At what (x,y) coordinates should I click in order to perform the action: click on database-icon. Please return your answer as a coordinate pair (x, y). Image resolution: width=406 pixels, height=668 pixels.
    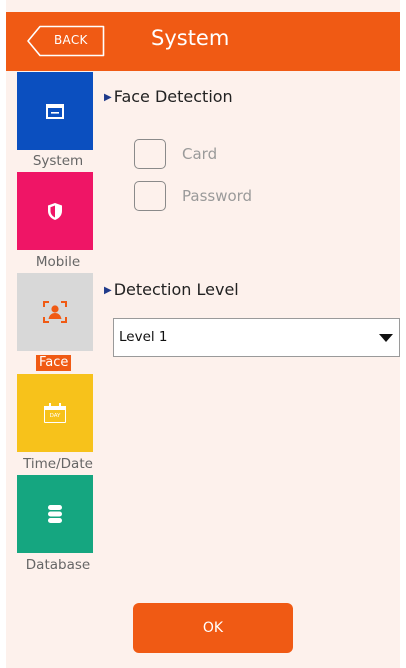
    Looking at the image, I should click on (55, 514).